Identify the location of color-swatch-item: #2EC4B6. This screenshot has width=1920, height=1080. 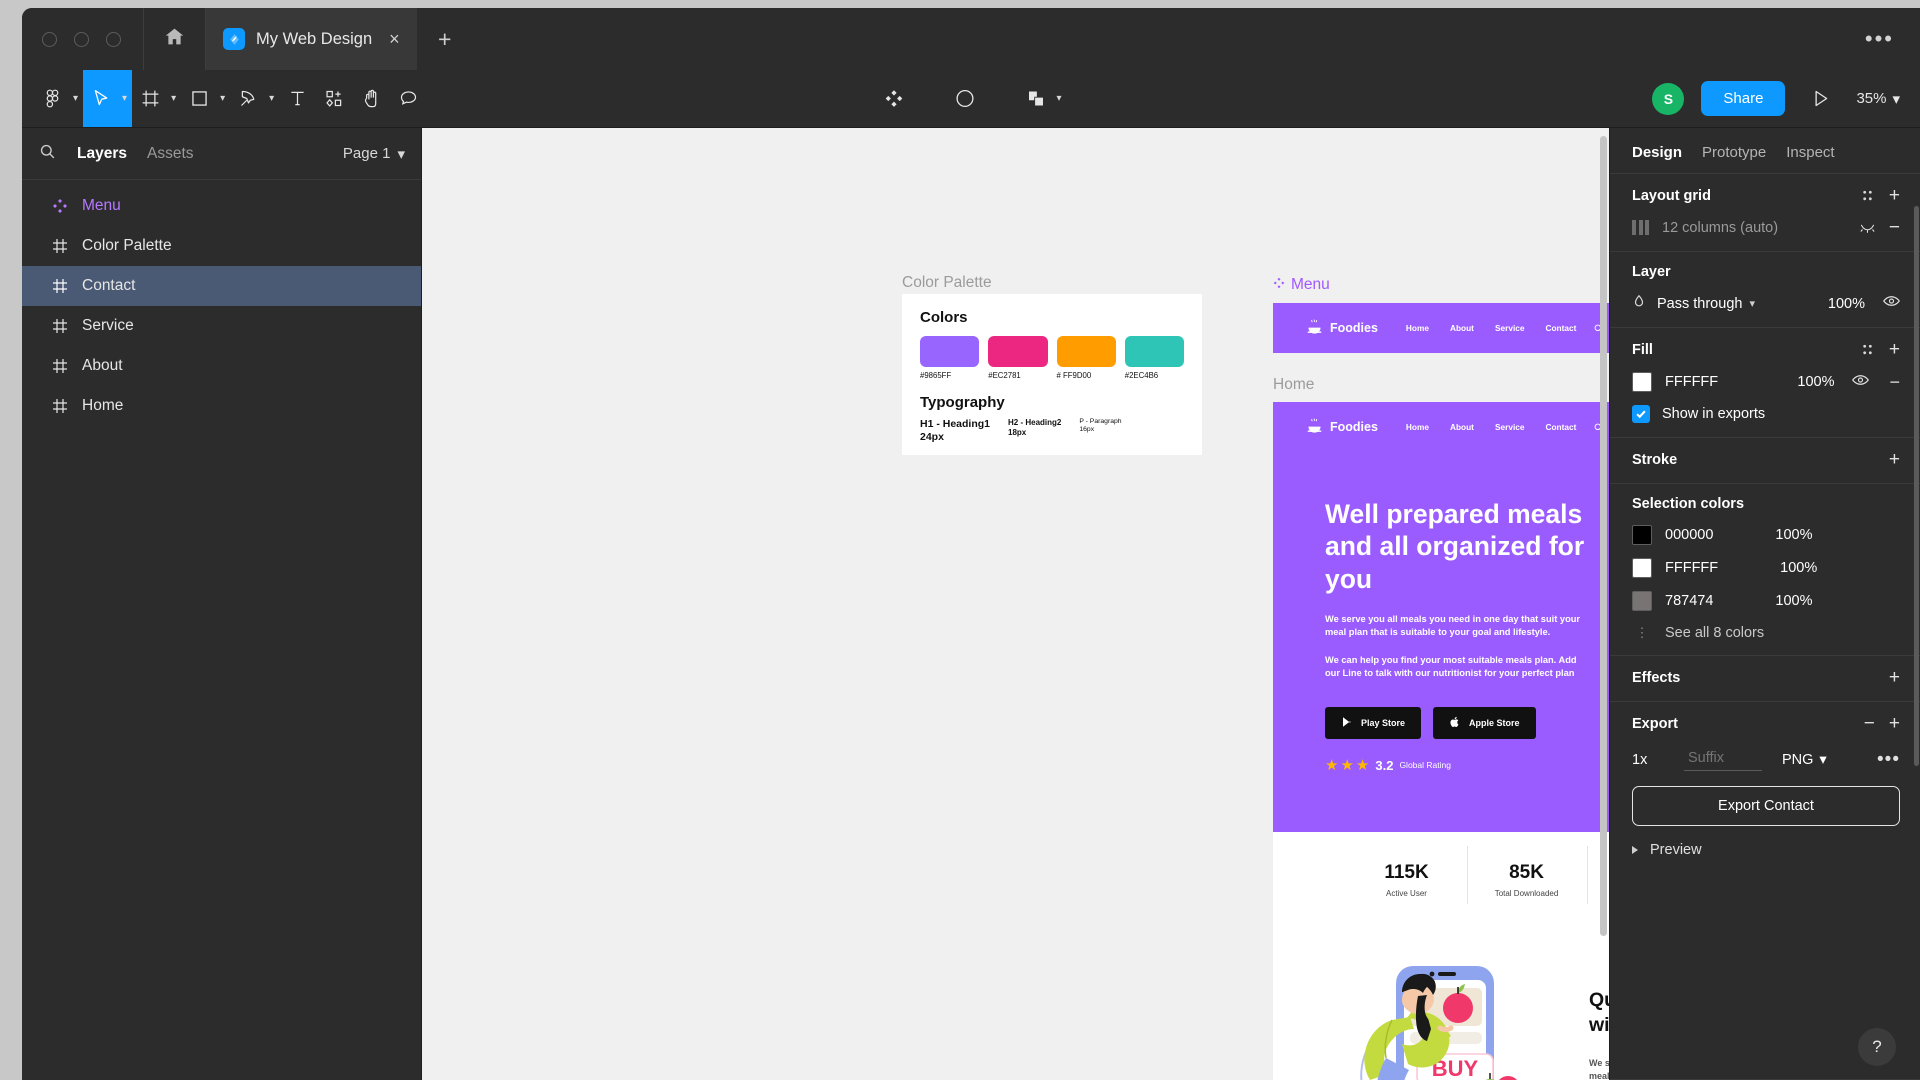
(1154, 358).